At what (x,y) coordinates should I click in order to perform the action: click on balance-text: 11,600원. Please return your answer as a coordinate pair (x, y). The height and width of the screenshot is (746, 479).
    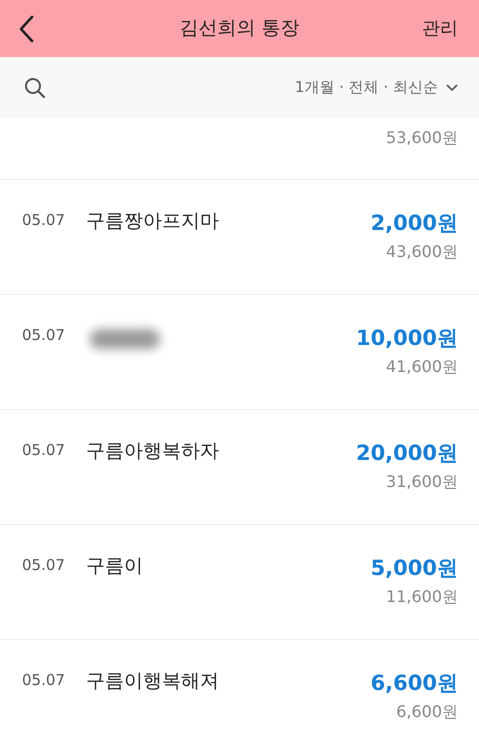
    Looking at the image, I should click on (422, 597).